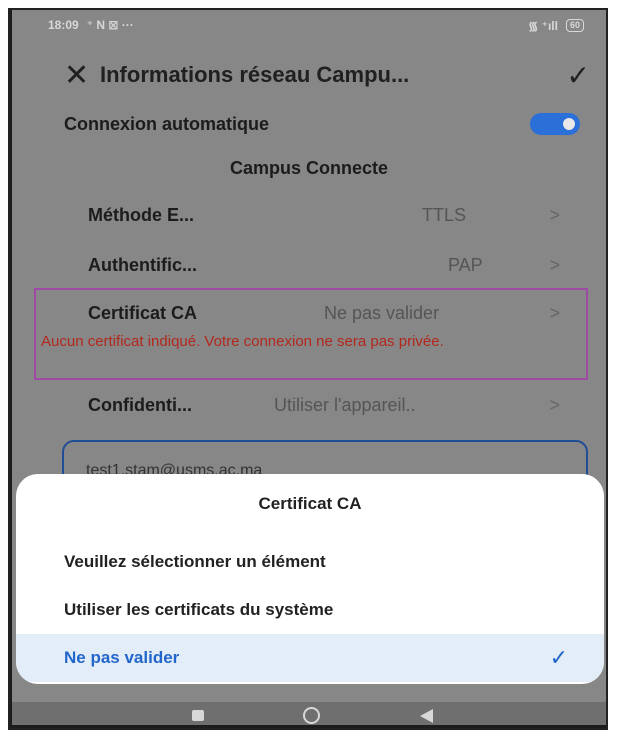 The width and height of the screenshot is (626, 738). What do you see at coordinates (570, 75) in the screenshot?
I see `confirm-check-icon: ✓` at bounding box center [570, 75].